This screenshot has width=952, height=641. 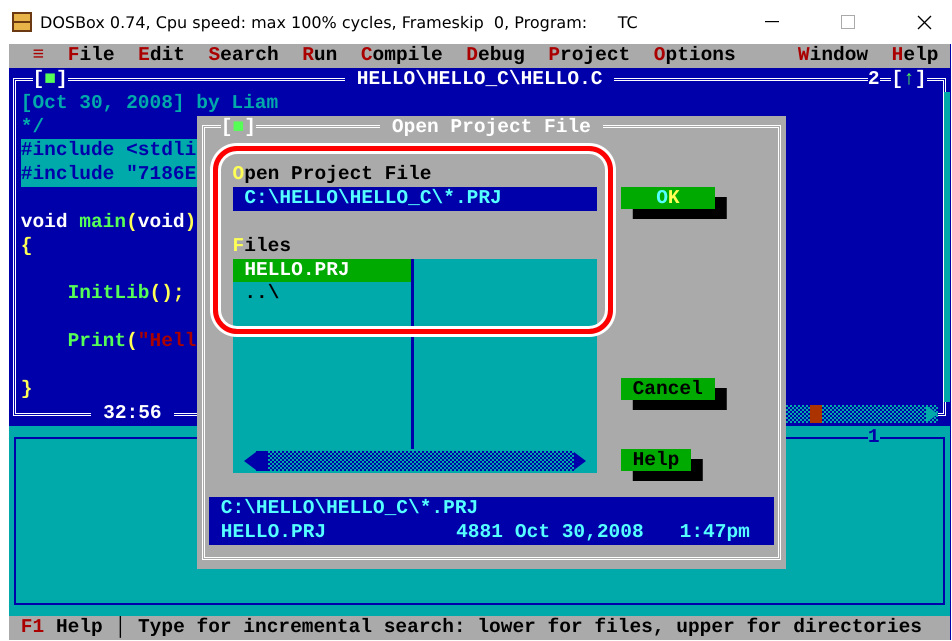 What do you see at coordinates (947, 247) in the screenshot?
I see `vertical-scrollbar` at bounding box center [947, 247].